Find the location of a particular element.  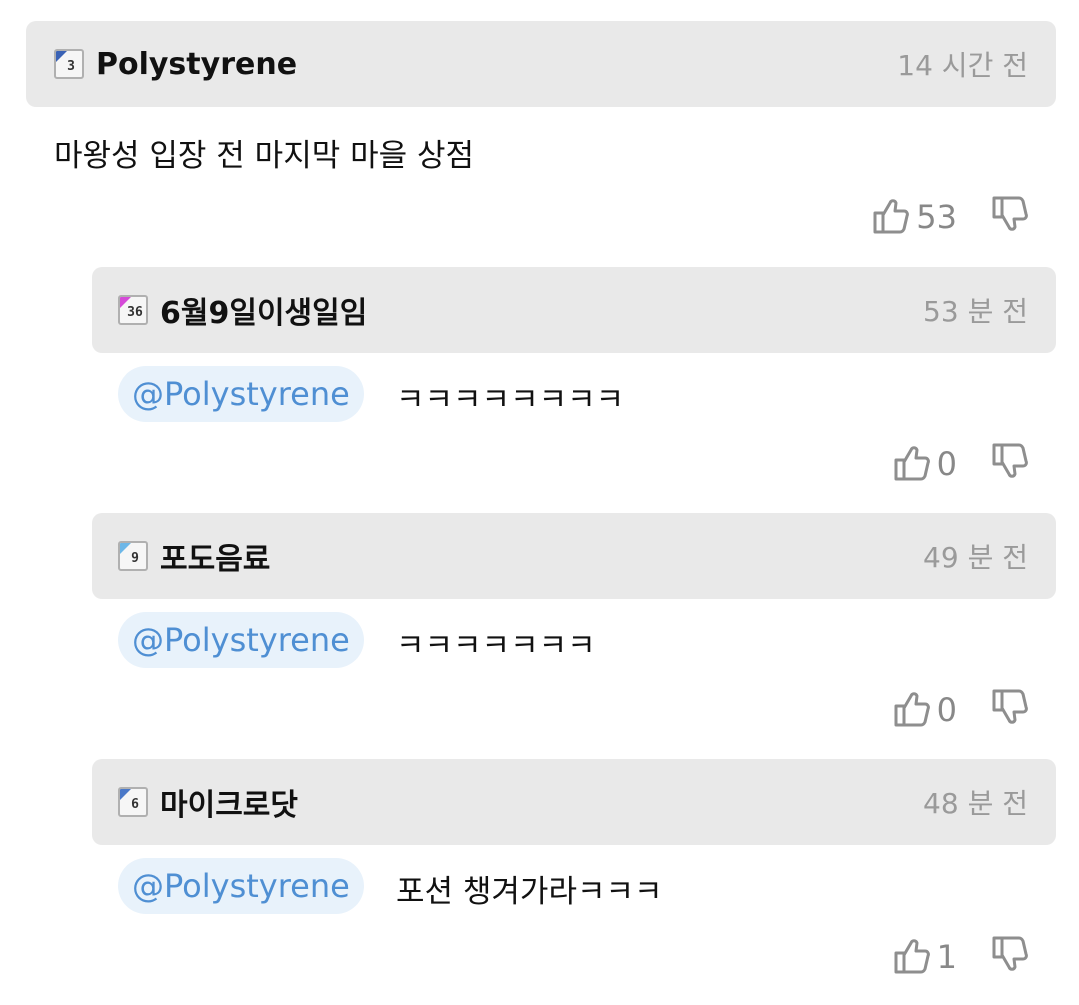

level-badge: 36 is located at coordinates (133, 310).